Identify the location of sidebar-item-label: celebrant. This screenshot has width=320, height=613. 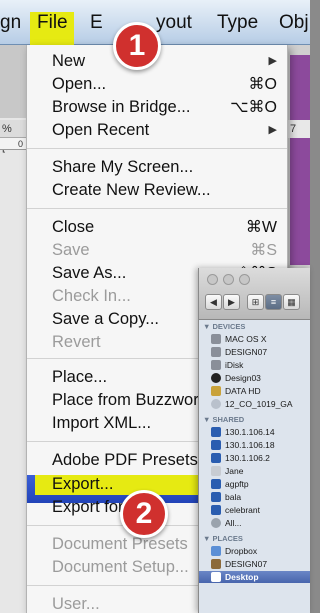
(242, 510).